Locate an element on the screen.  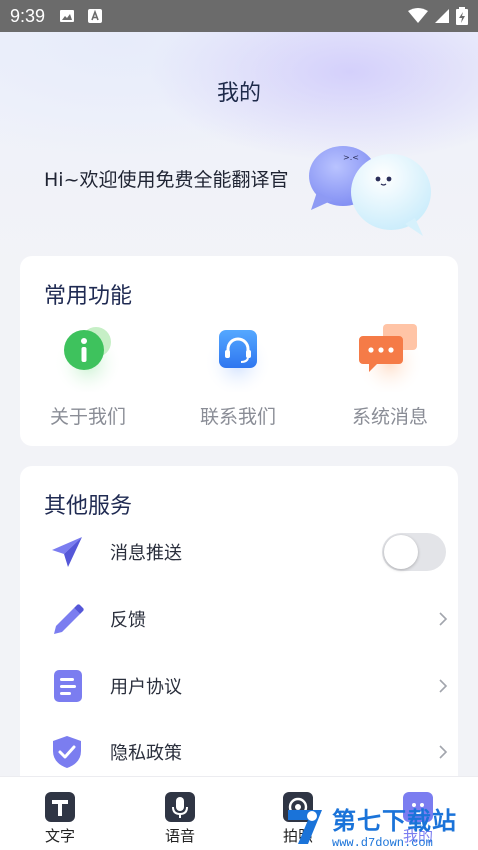
watermark-text-group: 第七下载站 www.d7down.com is located at coordinates (394, 825).